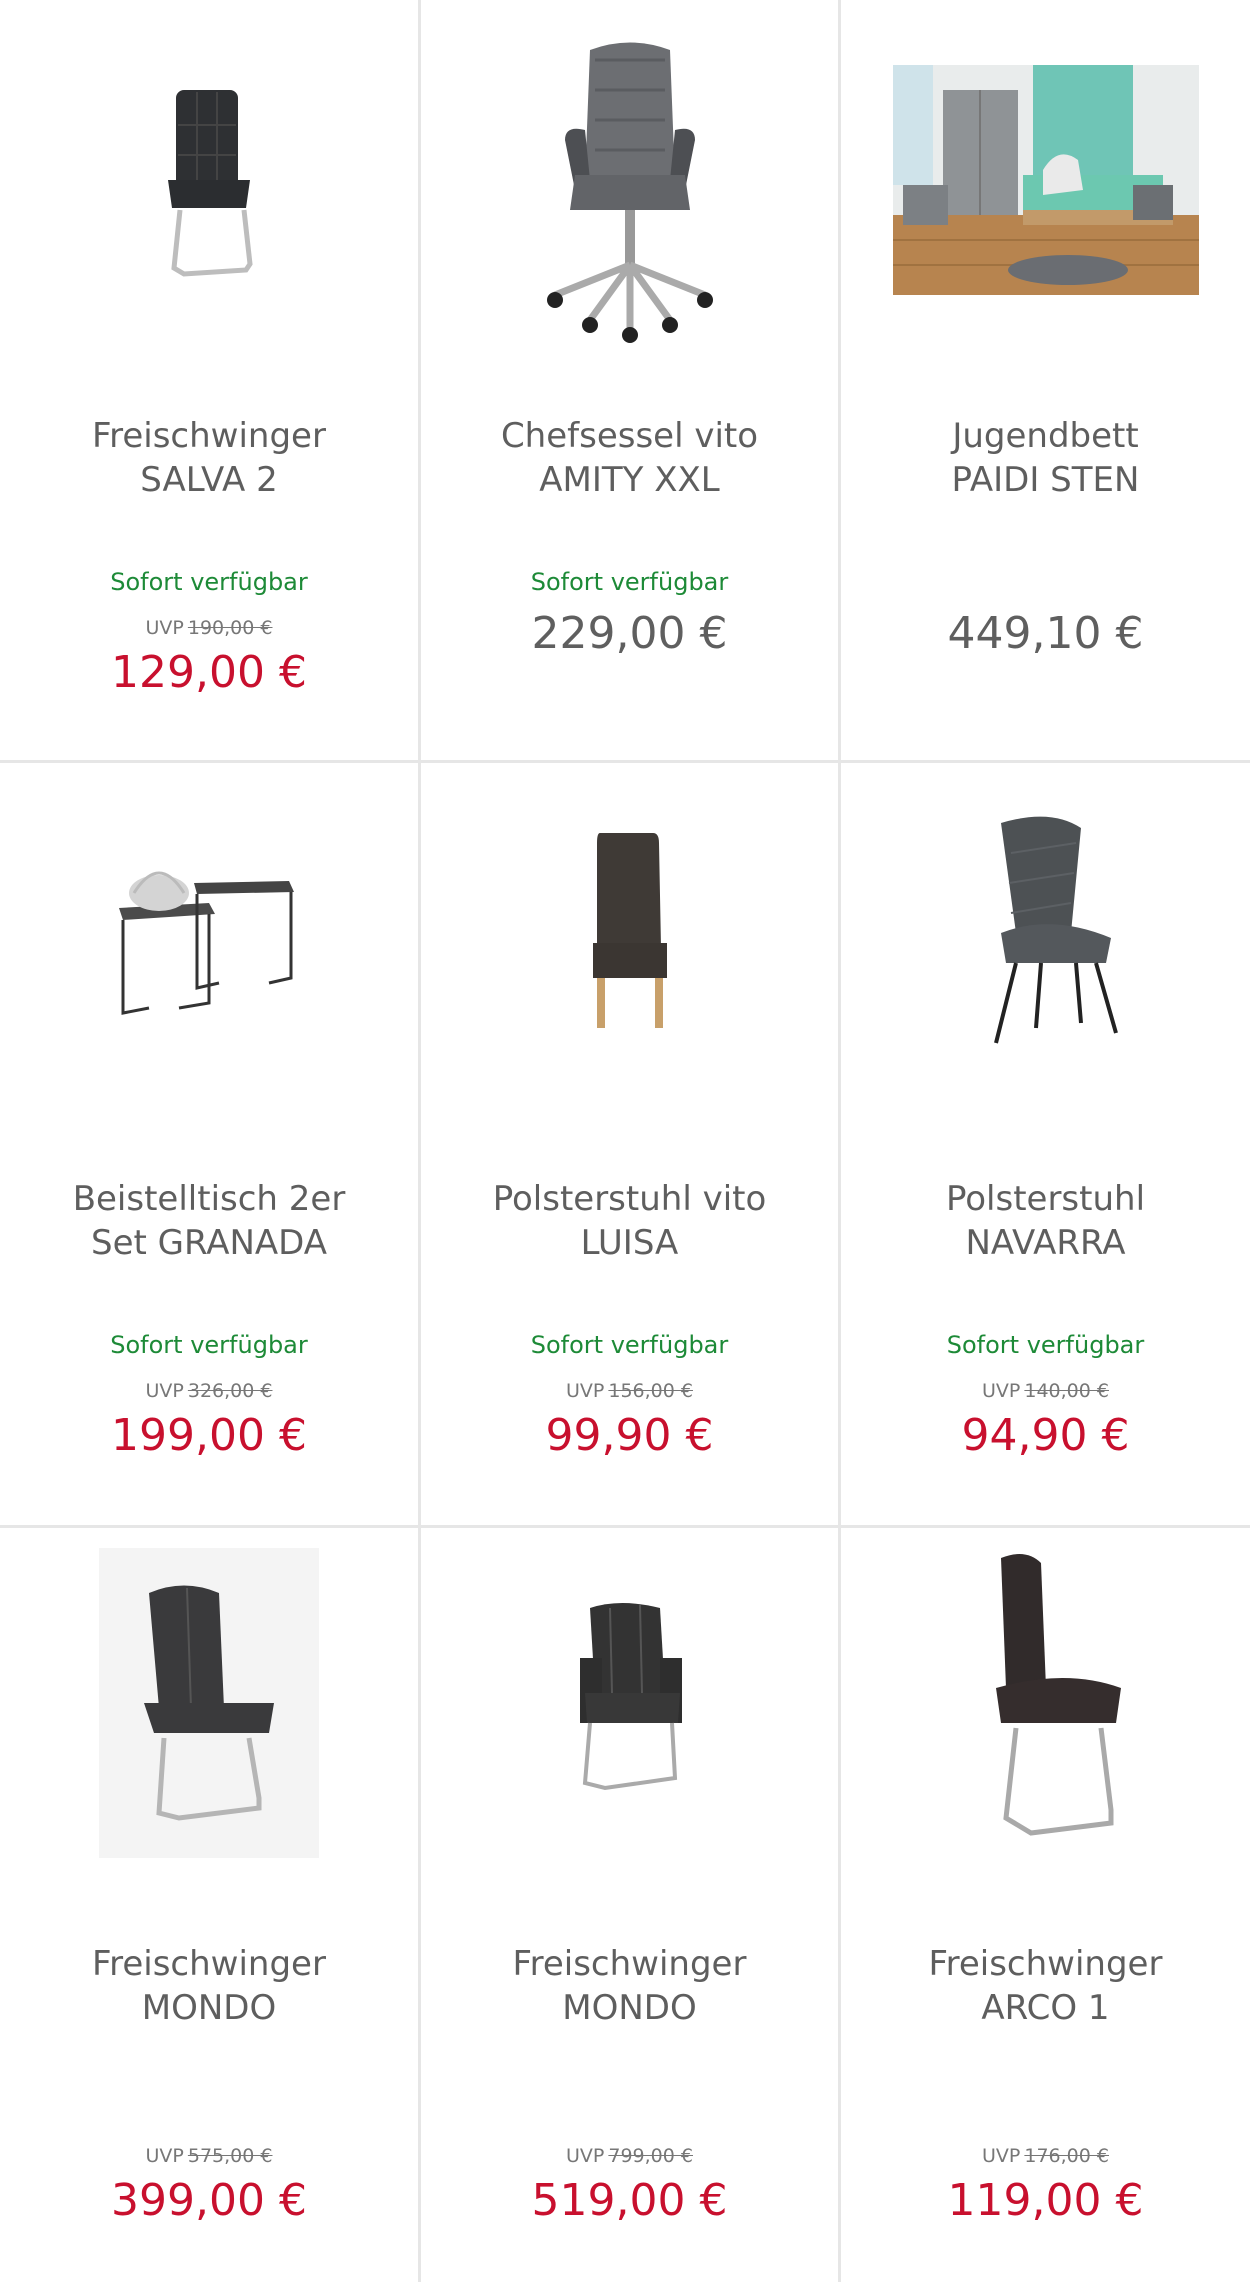 Image resolution: width=1250 pixels, height=2282 pixels. Describe the element at coordinates (629, 933) in the screenshot. I see `upholstered-chair-icon` at that location.